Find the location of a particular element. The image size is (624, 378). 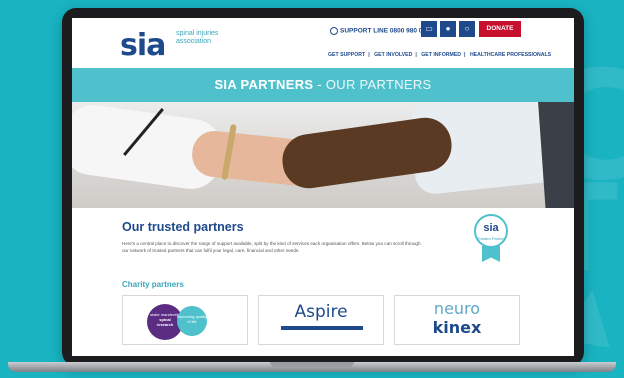

trusted-partner-badge: sia Trusted Partner is located at coordinates (491, 239).